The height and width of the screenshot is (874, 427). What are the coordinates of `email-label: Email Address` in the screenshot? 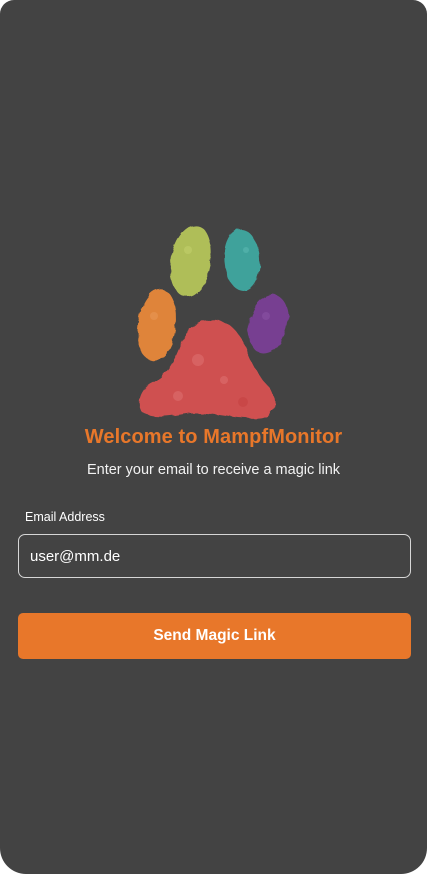 It's located at (65, 517).